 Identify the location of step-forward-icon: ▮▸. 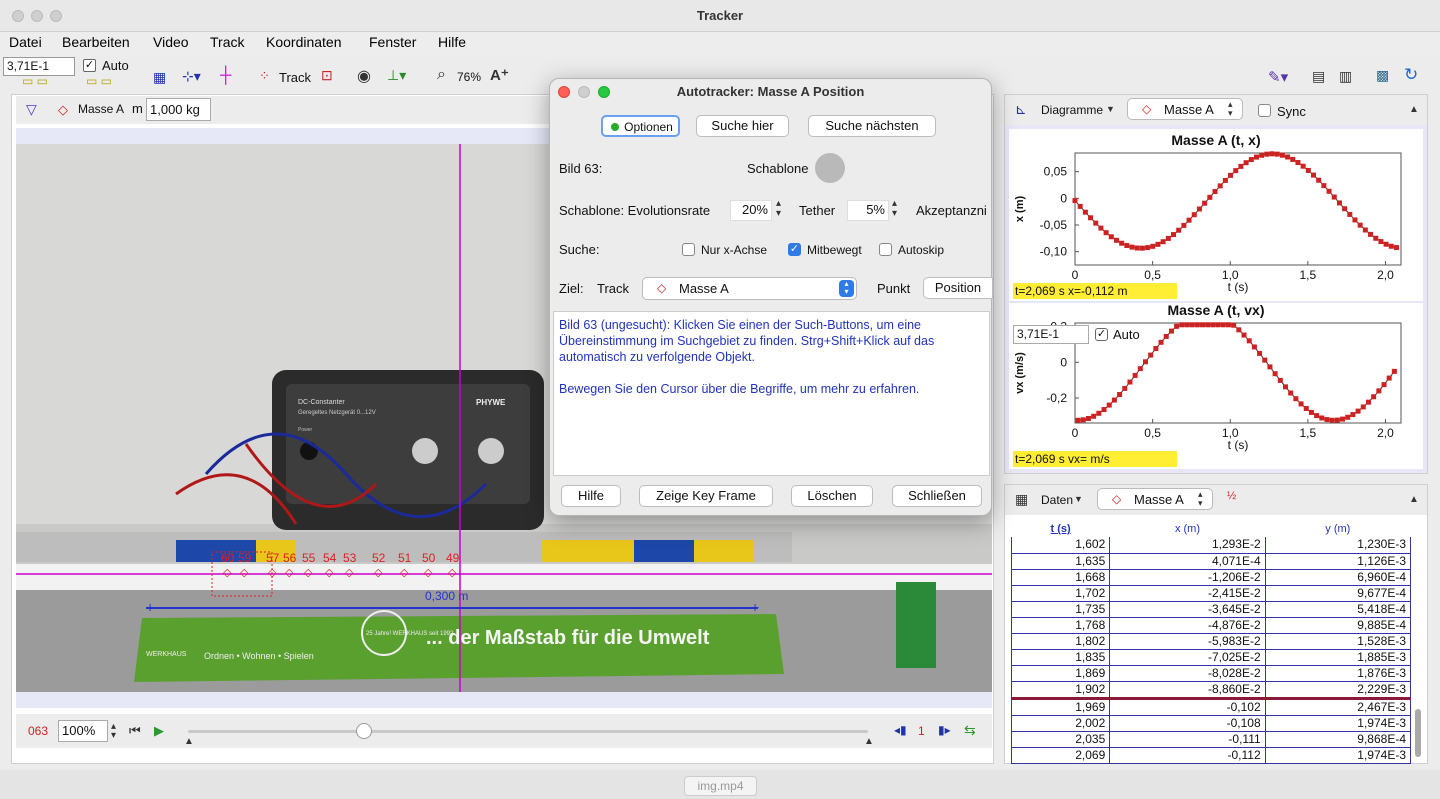
(944, 730).